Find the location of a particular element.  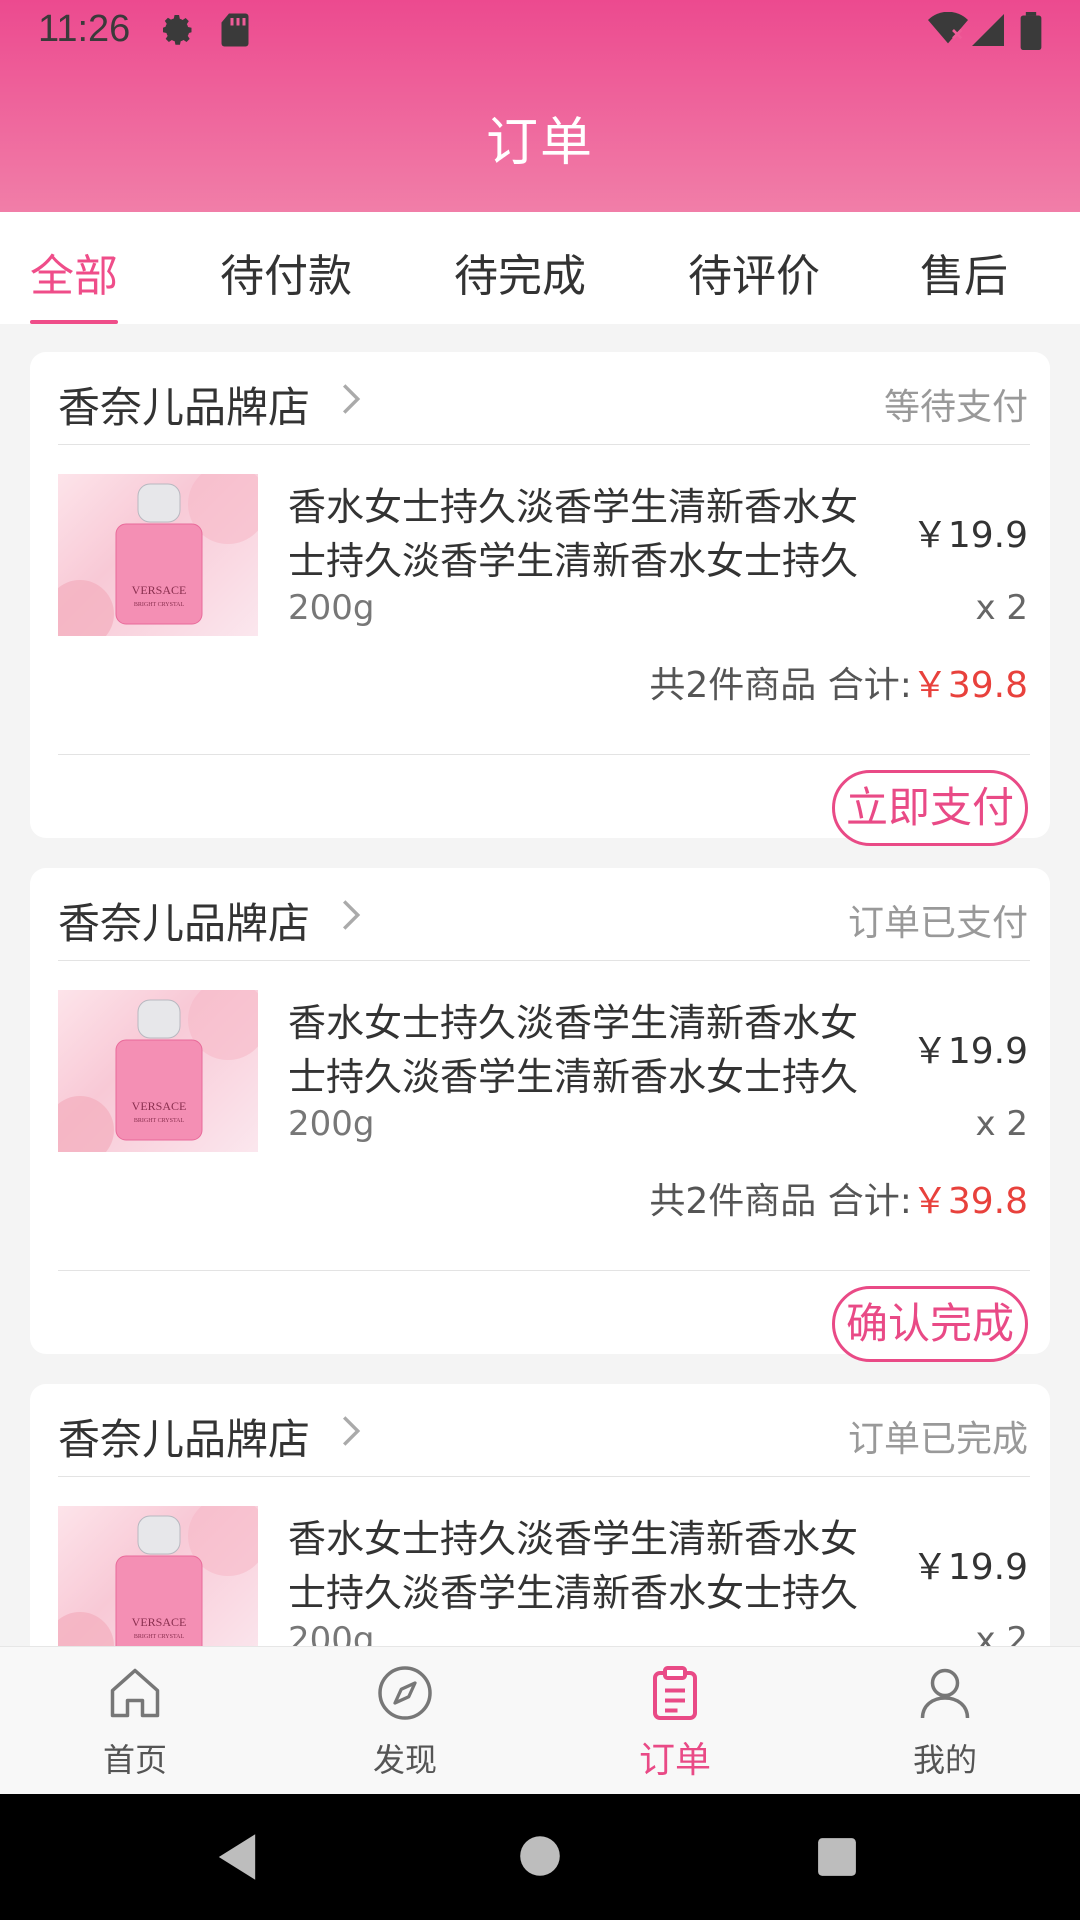

system-navigation-bar is located at coordinates (540, 1857).